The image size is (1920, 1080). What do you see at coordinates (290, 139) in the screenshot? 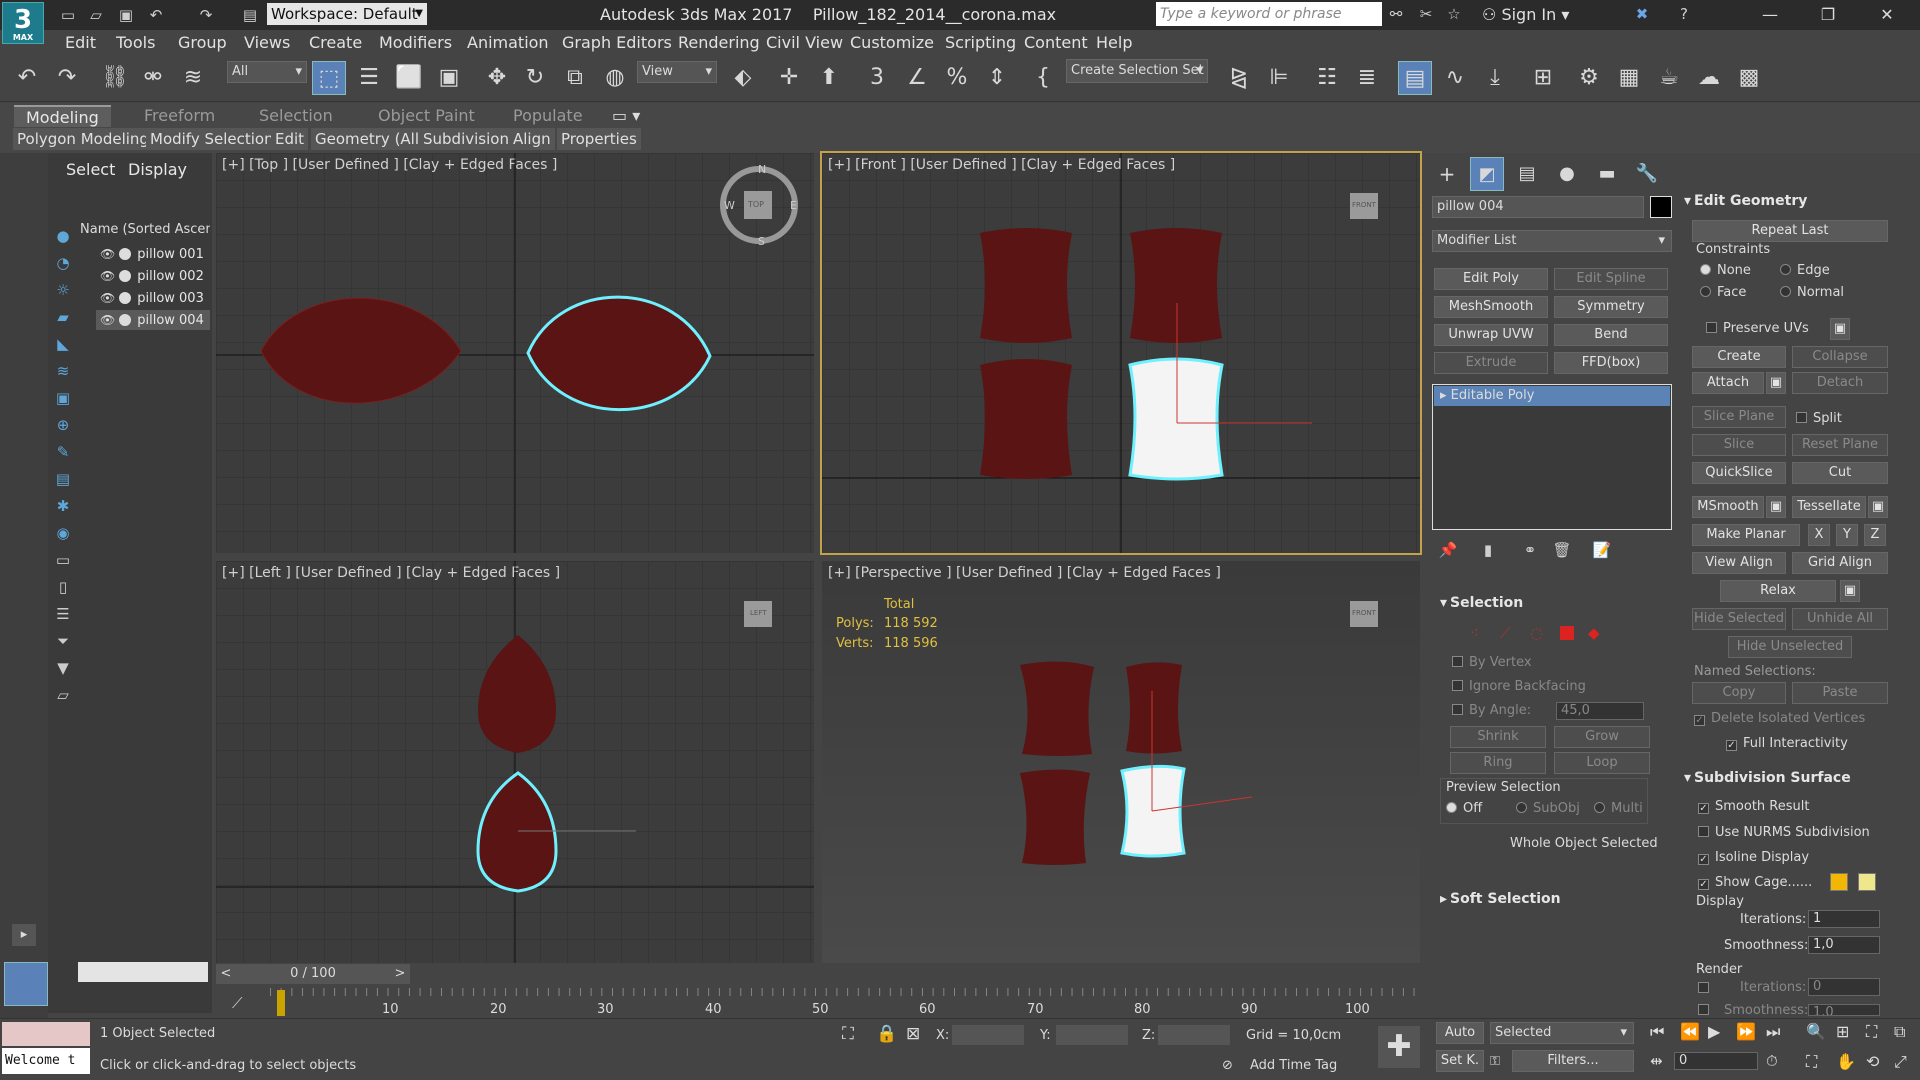
I see `ribbon-edit: Edit` at bounding box center [290, 139].